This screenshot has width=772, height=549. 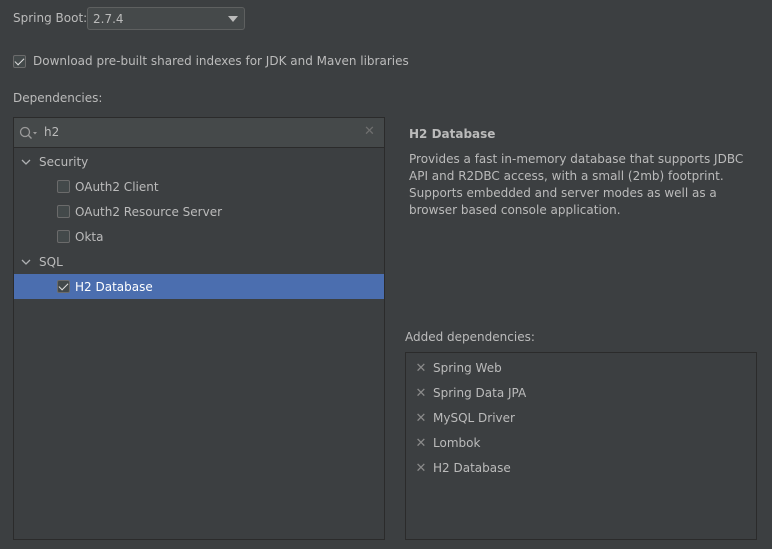 What do you see at coordinates (369, 131) in the screenshot?
I see `clear-search-icon: ✕` at bounding box center [369, 131].